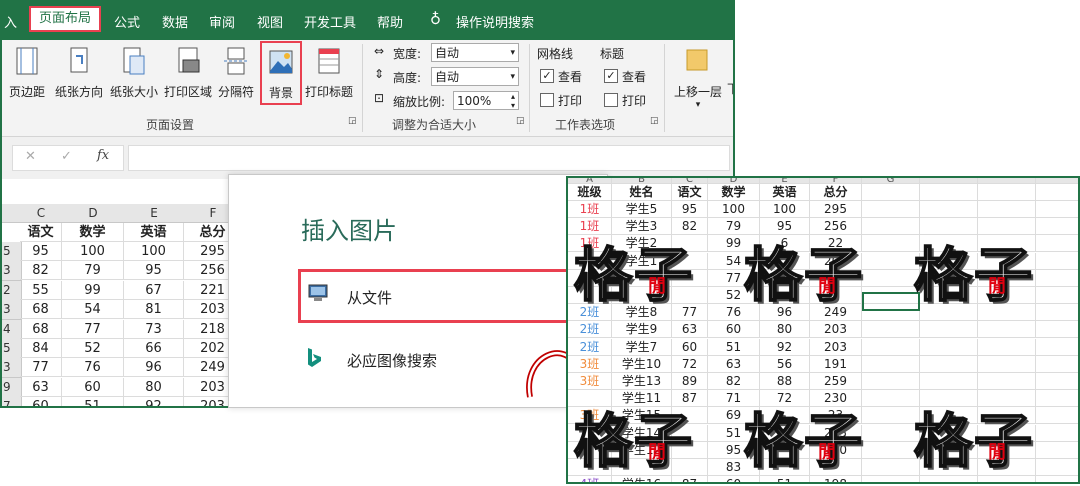 Image resolution: width=1080 pixels, height=486 pixels. Describe the element at coordinates (93, 368) in the screenshot. I see `table-cell: 76` at that location.